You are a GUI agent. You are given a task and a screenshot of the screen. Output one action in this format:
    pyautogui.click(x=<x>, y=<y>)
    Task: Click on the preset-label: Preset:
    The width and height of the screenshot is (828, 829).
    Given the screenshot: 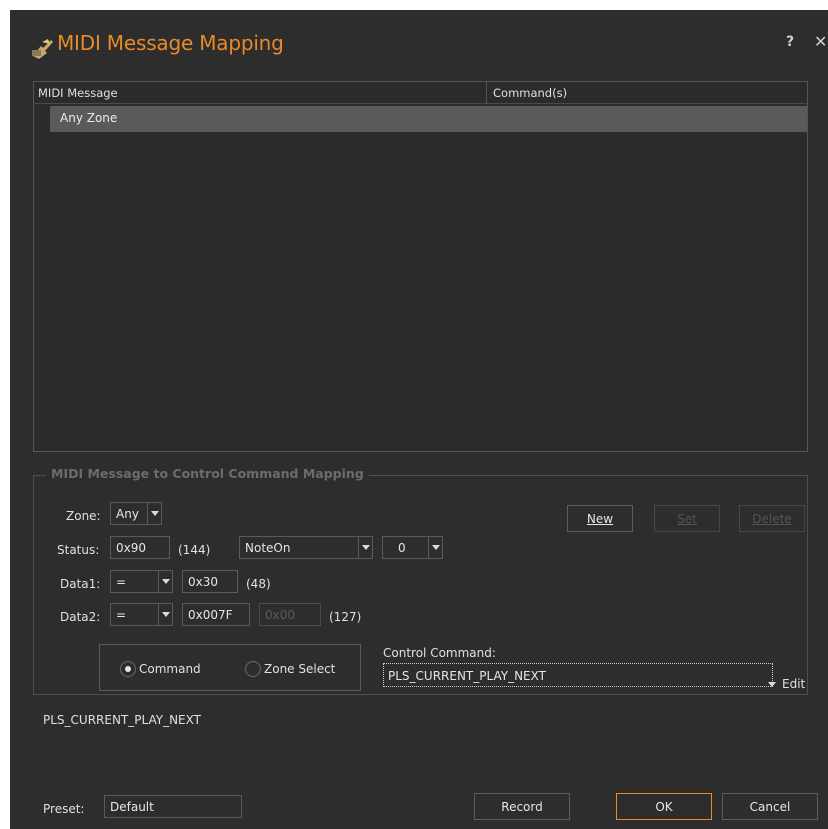 What is the action you would take?
    pyautogui.click(x=64, y=809)
    